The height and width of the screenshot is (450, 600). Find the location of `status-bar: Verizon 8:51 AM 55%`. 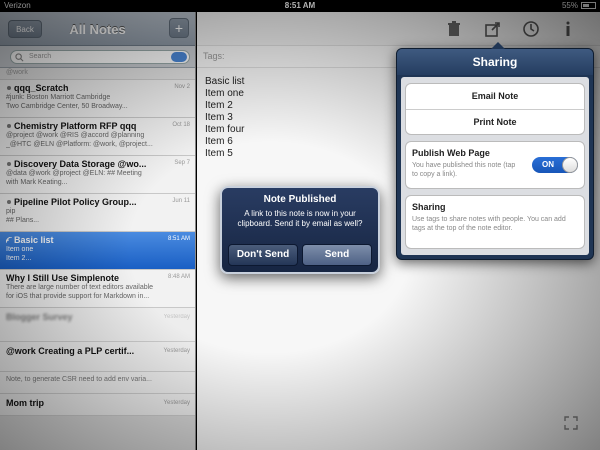

status-bar: Verizon 8:51 AM 55% is located at coordinates (300, 6).